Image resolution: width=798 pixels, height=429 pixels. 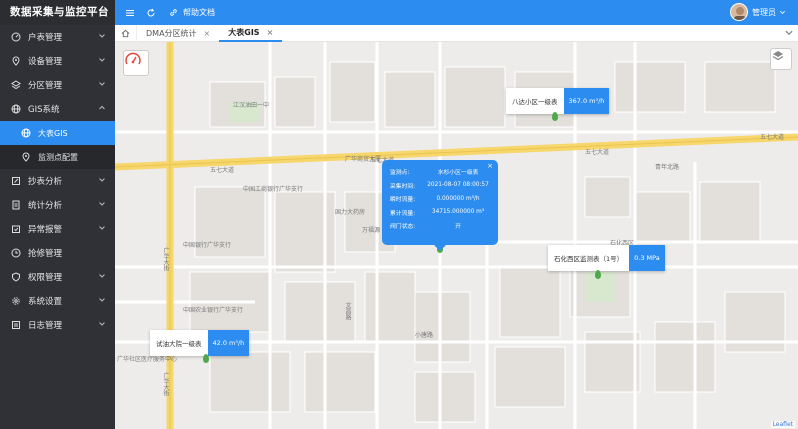 What do you see at coordinates (739, 12) in the screenshot?
I see `avatar` at bounding box center [739, 12].